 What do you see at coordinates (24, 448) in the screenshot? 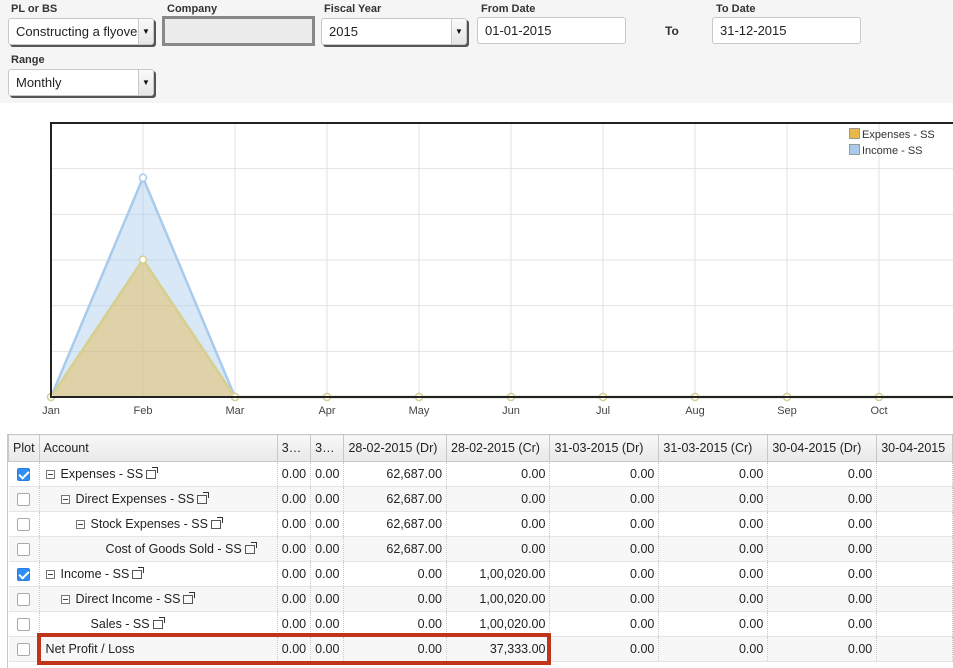
I see `column-header: Plot` at bounding box center [24, 448].